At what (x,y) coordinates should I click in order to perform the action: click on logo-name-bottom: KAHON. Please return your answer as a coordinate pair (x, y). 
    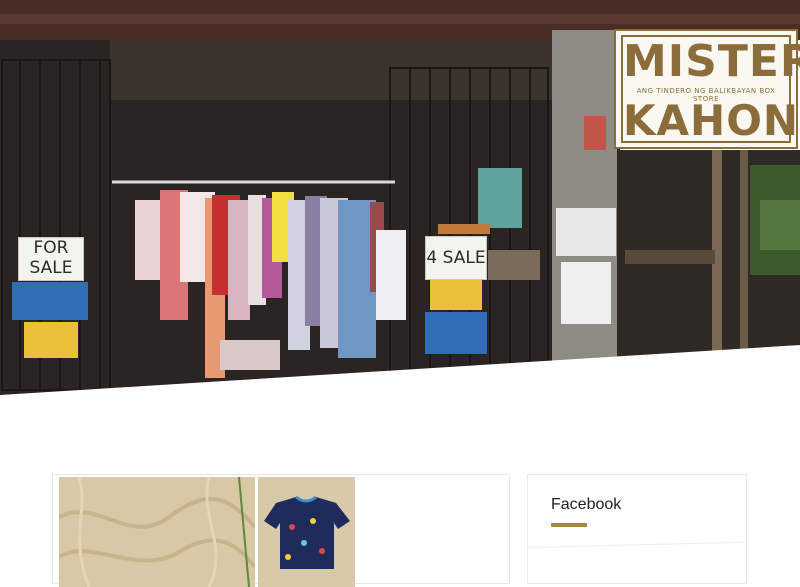
    Looking at the image, I should click on (711, 120).